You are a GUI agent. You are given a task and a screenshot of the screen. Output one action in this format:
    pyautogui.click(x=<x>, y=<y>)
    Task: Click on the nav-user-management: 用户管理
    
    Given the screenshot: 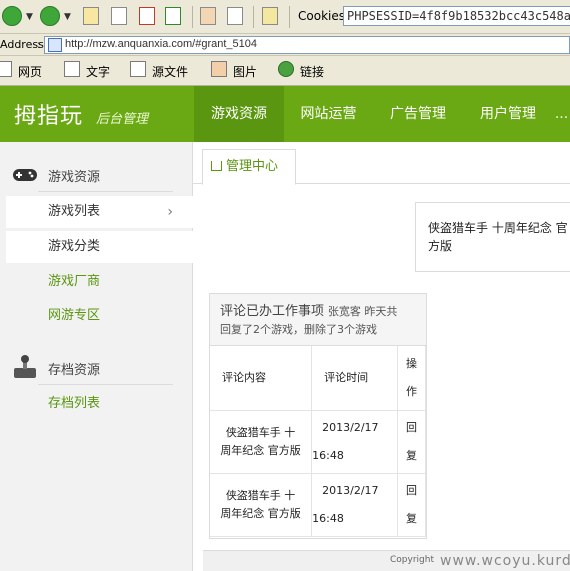 What is the action you would take?
    pyautogui.click(x=508, y=114)
    